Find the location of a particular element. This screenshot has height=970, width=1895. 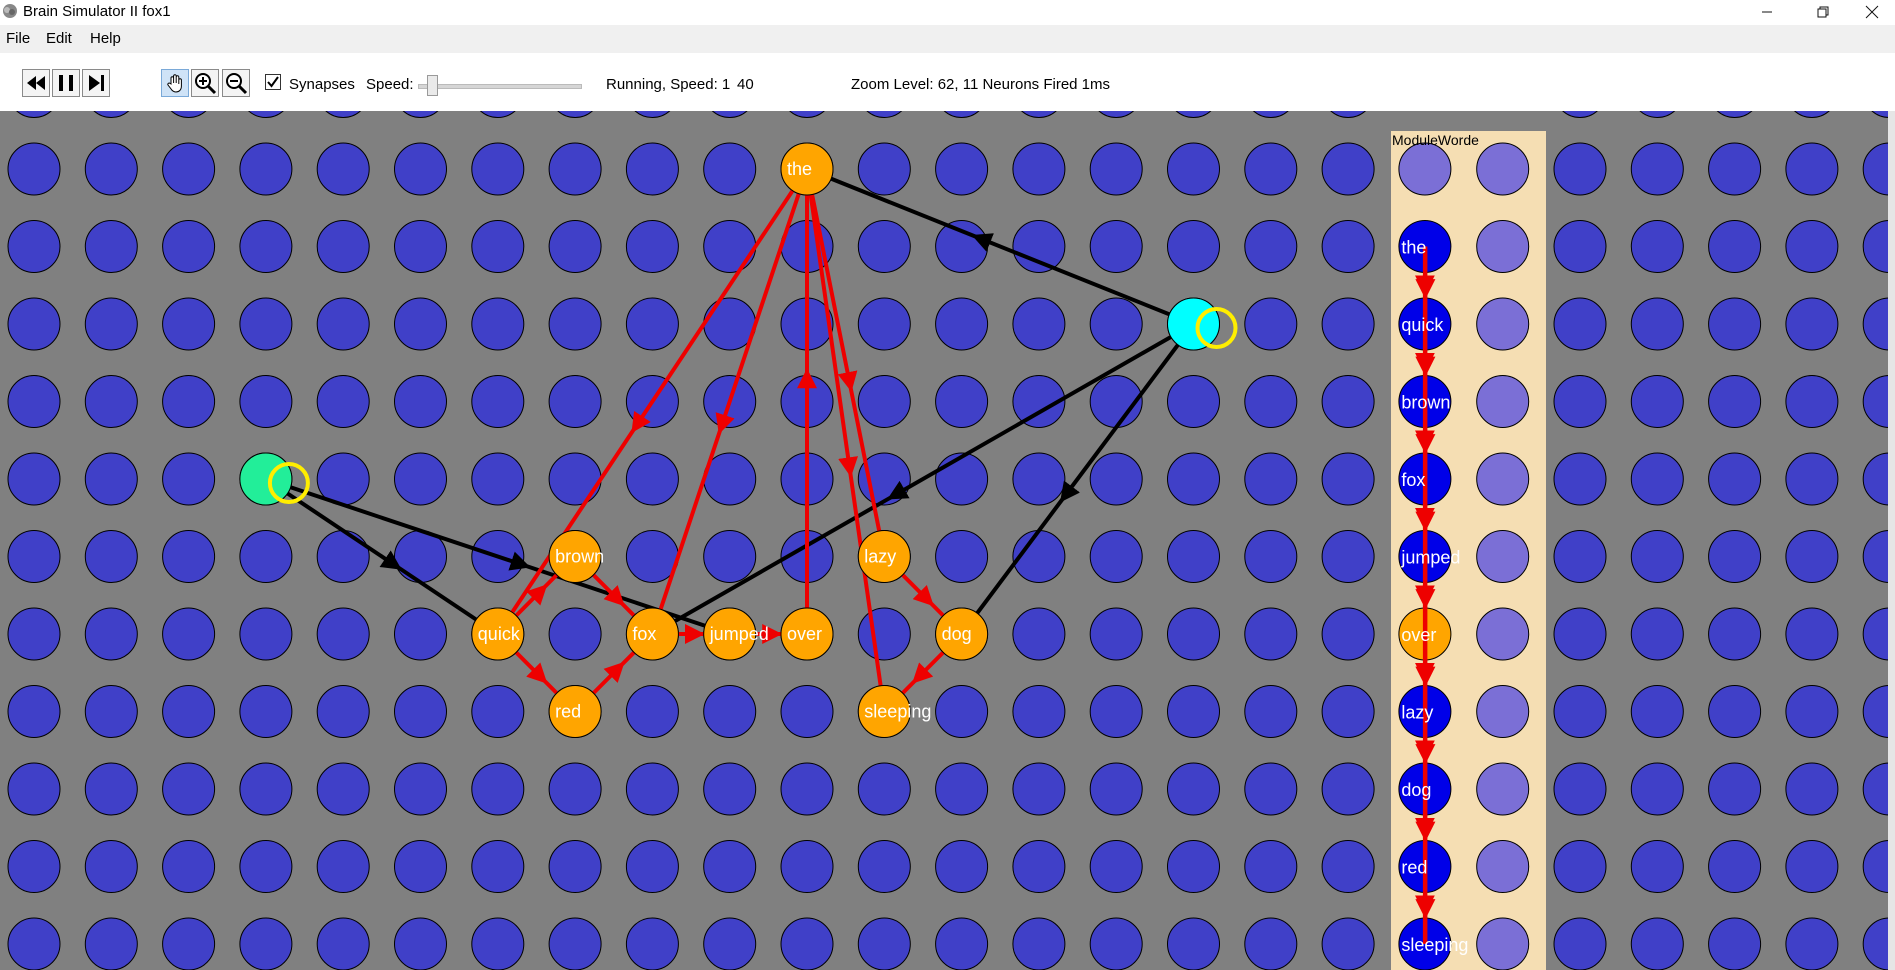

zoom-in-button is located at coordinates (205, 83).